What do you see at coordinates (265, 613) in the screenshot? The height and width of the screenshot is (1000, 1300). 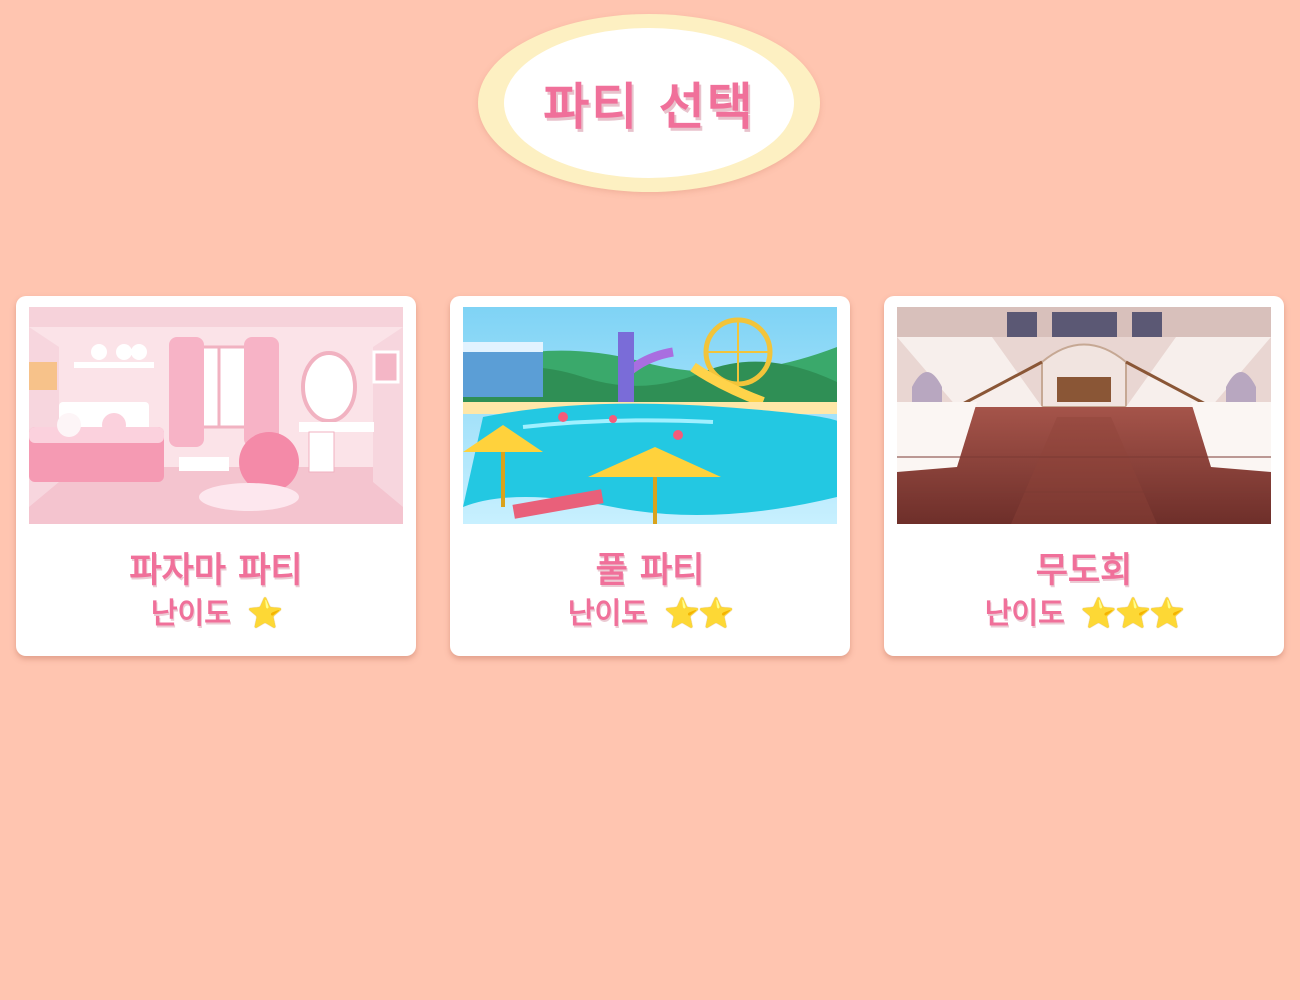 I see `difficulty-stars: ⭐` at bounding box center [265, 613].